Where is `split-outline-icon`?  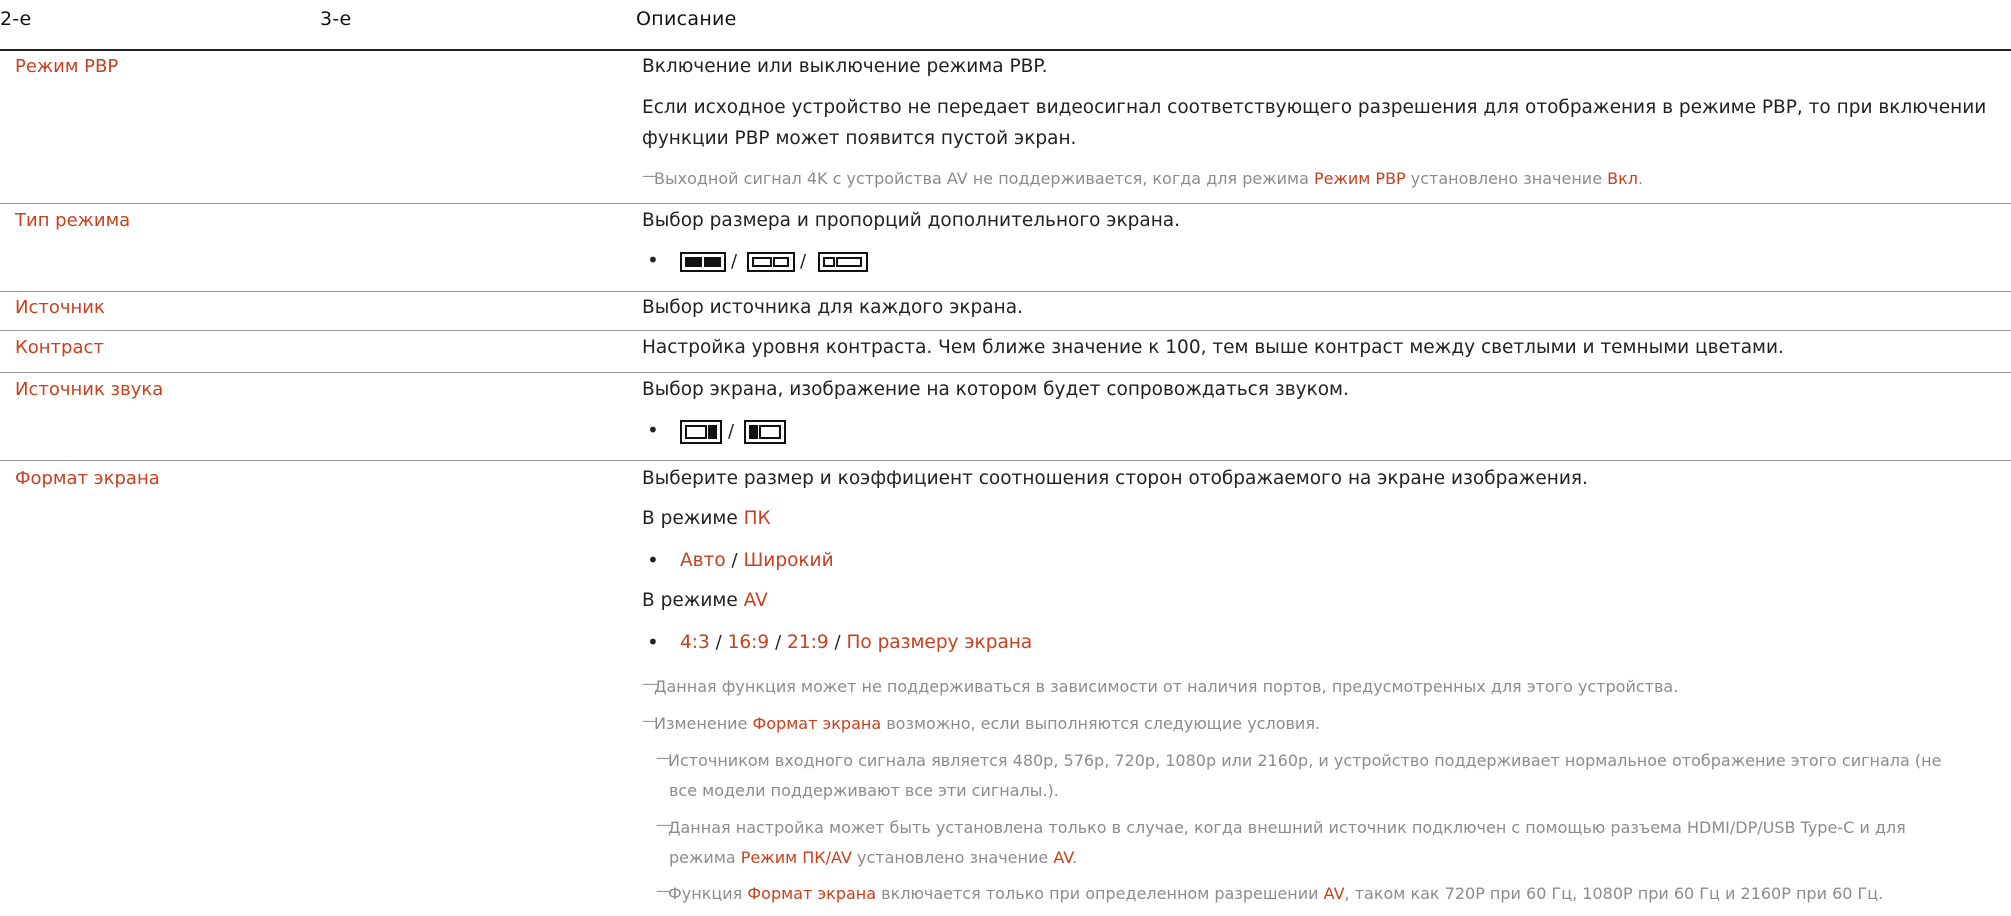
split-outline-icon is located at coordinates (771, 262).